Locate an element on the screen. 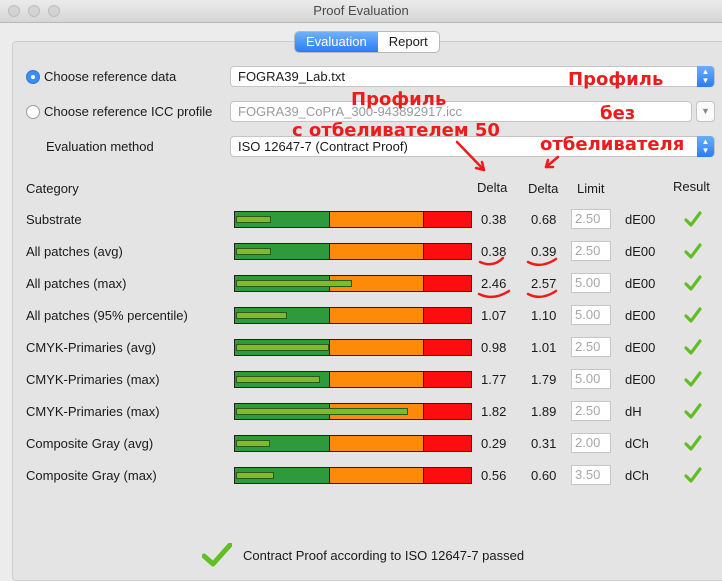 The width and height of the screenshot is (722, 581). row-limit-field: 3.50 is located at coordinates (591, 475).